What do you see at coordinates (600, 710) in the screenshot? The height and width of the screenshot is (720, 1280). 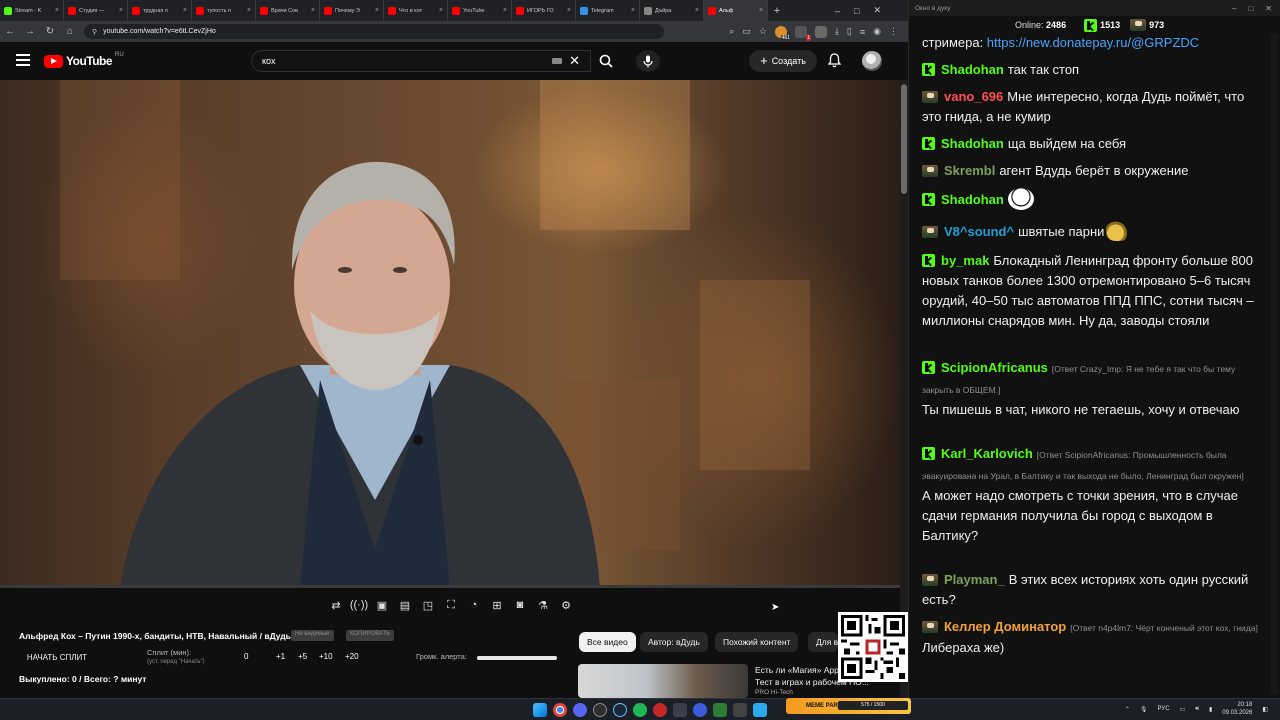 I see `obs-icon` at bounding box center [600, 710].